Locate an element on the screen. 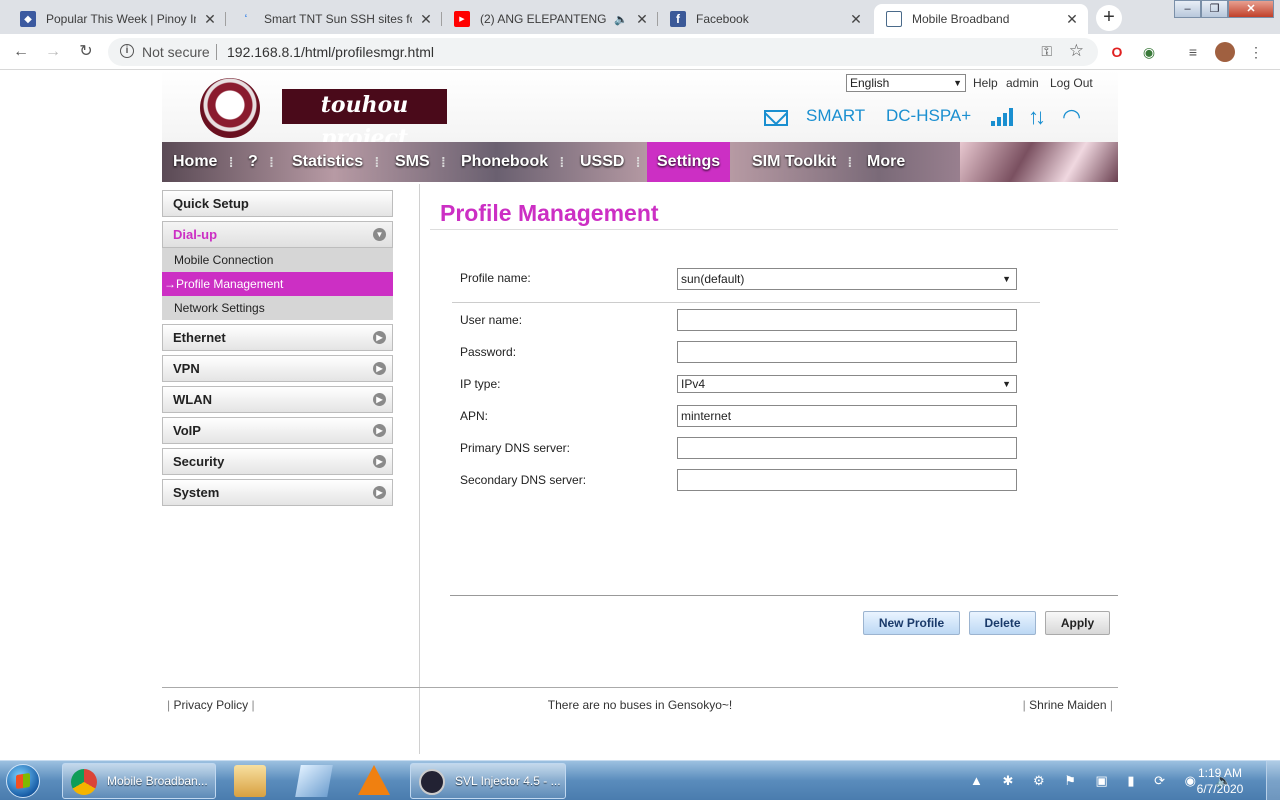  youtube-icon: ▶ is located at coordinates (462, 19).